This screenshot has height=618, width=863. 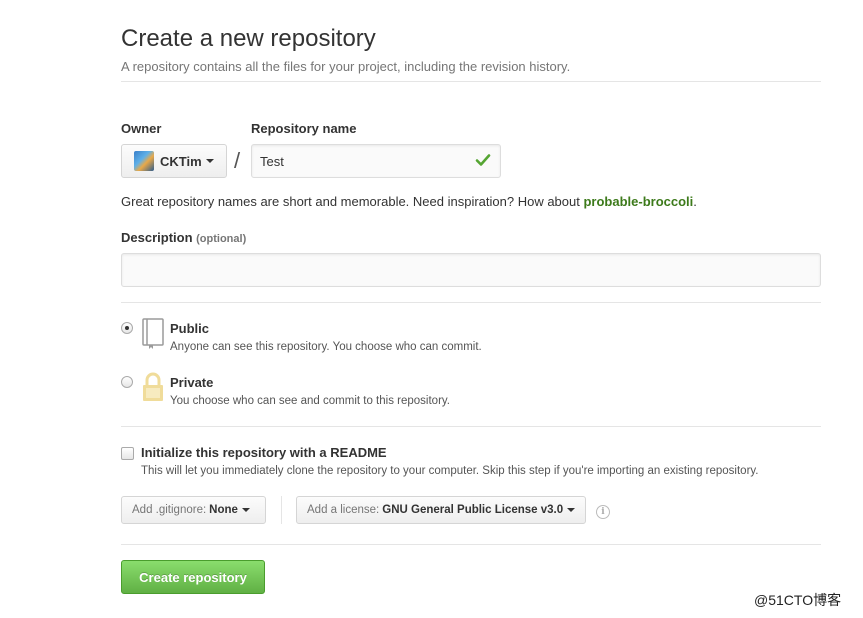 I want to click on owner-name: CKTim, so click(x=181, y=161).